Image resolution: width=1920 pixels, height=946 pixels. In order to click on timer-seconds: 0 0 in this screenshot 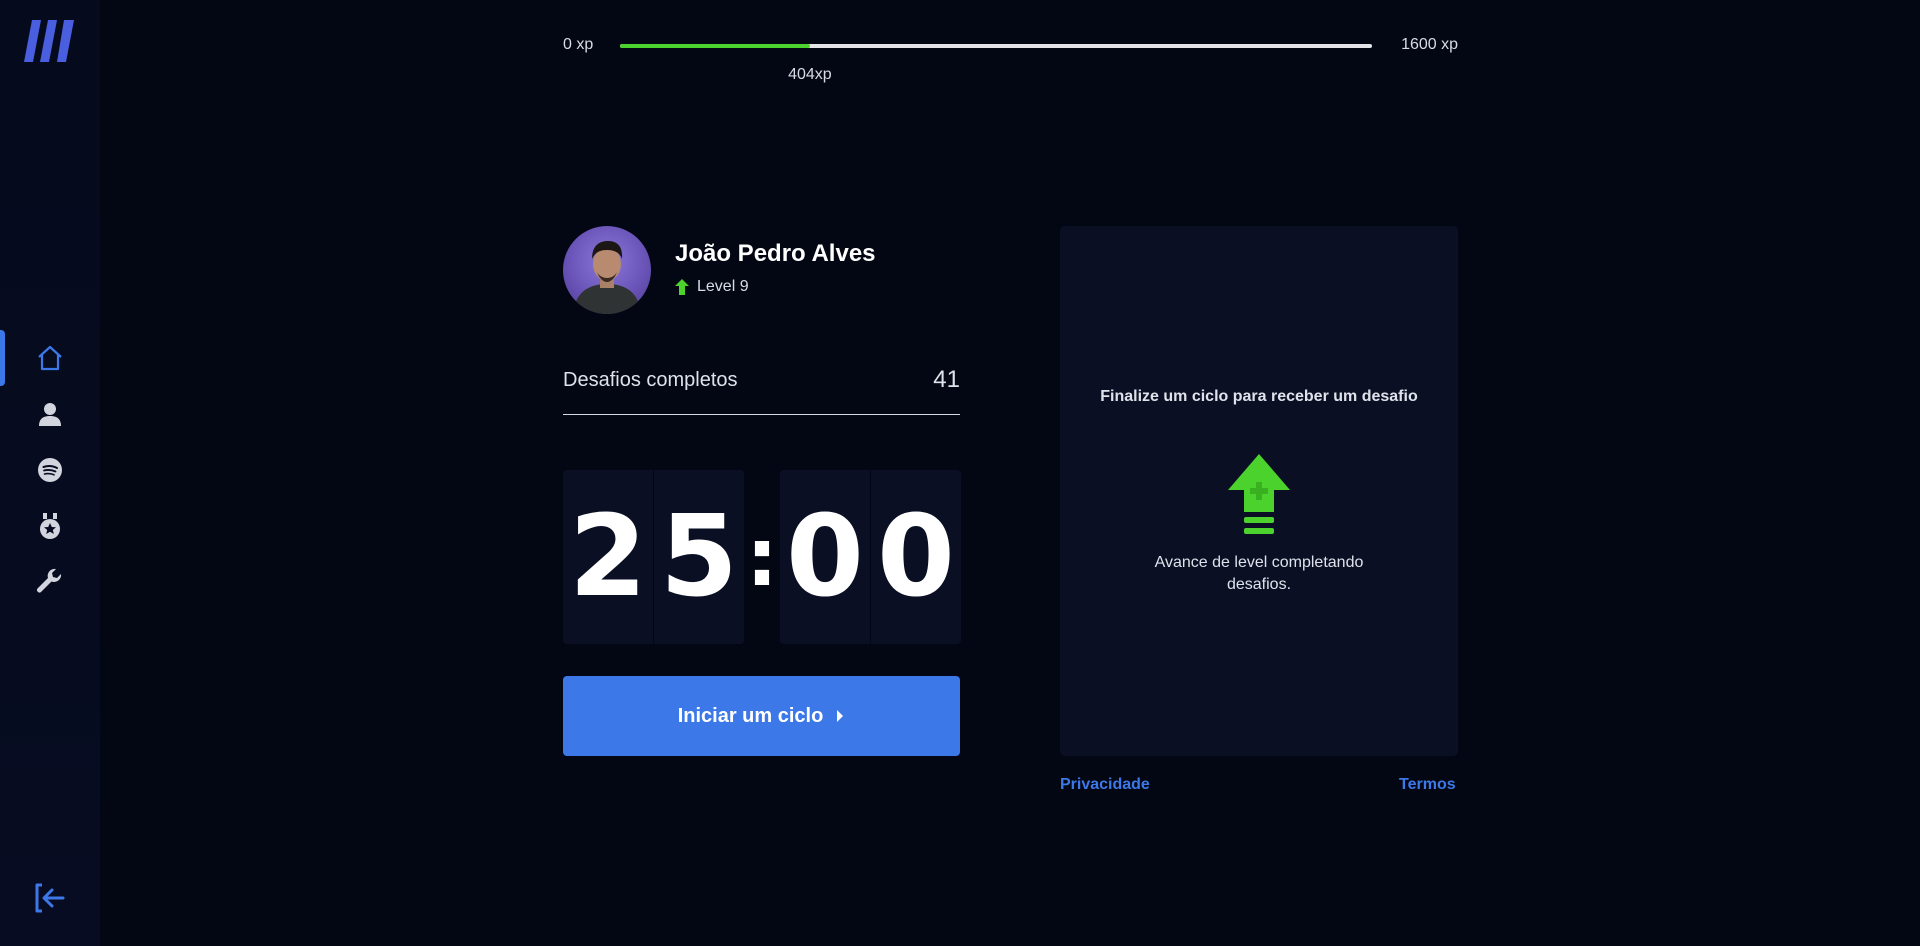, I will do `click(870, 557)`.